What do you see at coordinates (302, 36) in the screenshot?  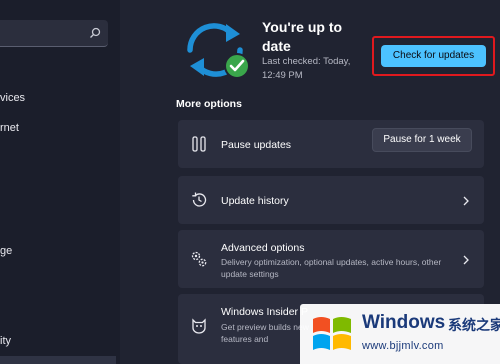 I see `status-title: You're up to date` at bounding box center [302, 36].